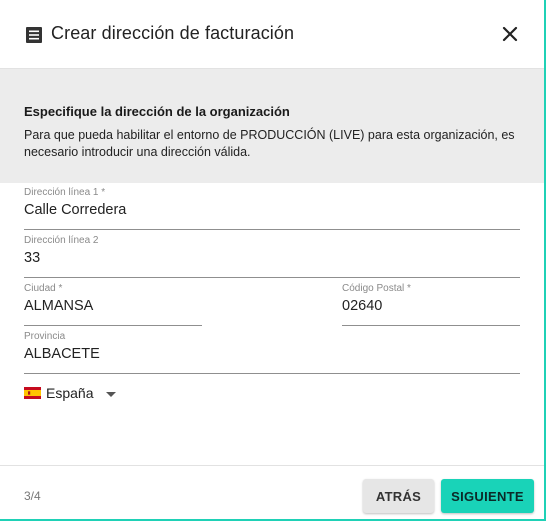 Image resolution: width=546 pixels, height=521 pixels. I want to click on address-line1-underline, so click(272, 229).